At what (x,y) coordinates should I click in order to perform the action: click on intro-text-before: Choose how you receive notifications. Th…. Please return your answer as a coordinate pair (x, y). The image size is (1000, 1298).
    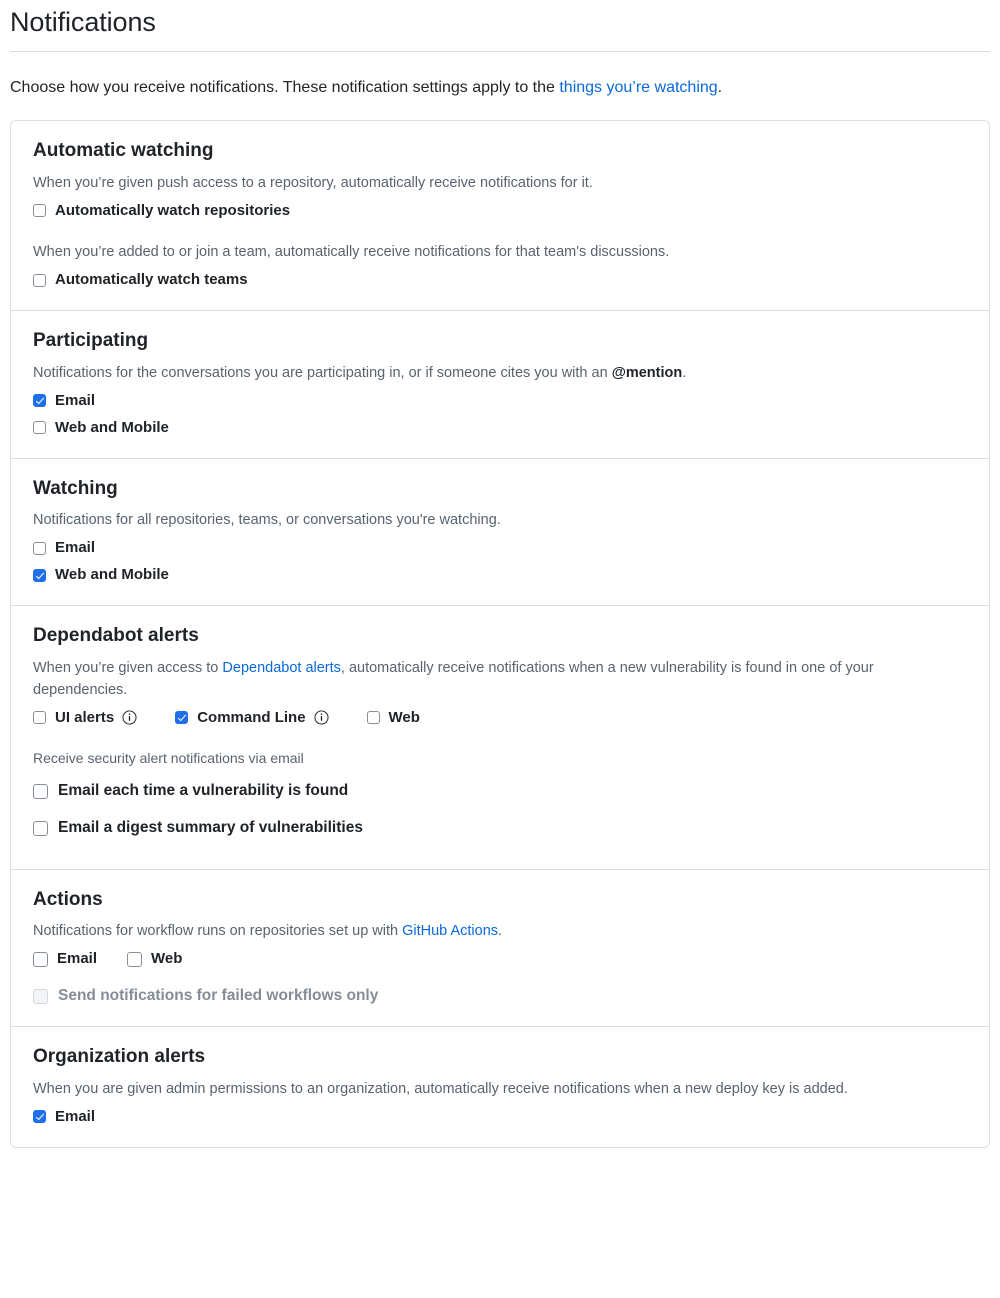
    Looking at the image, I should click on (285, 87).